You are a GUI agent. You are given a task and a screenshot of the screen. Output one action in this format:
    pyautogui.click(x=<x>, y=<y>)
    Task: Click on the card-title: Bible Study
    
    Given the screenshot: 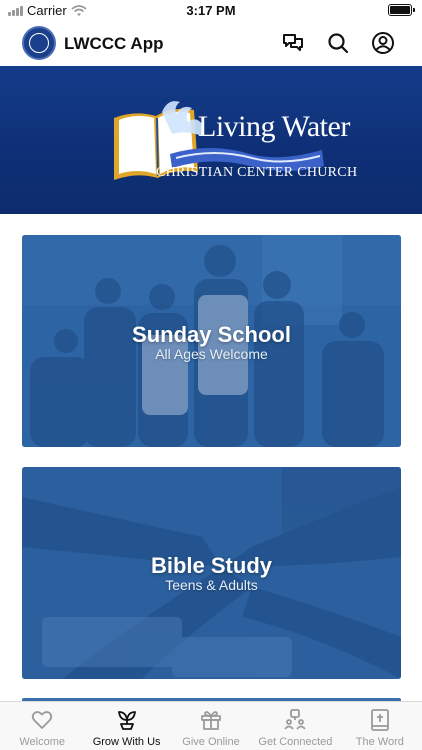 What is the action you would take?
    pyautogui.click(x=211, y=565)
    